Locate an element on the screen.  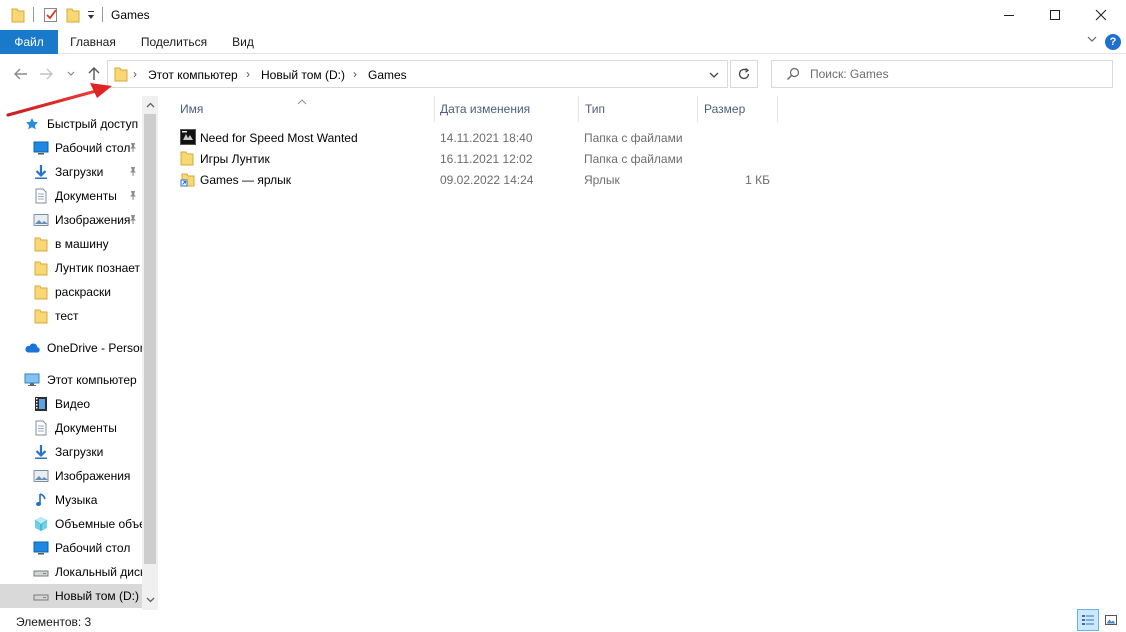
video-icon is located at coordinates (41, 404).